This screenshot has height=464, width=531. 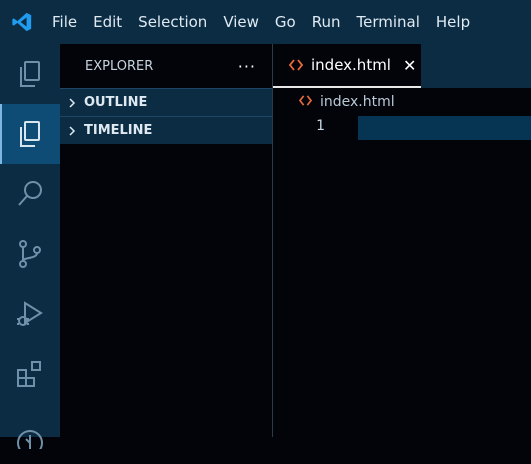 What do you see at coordinates (326, 22) in the screenshot?
I see `menu-run: Run` at bounding box center [326, 22].